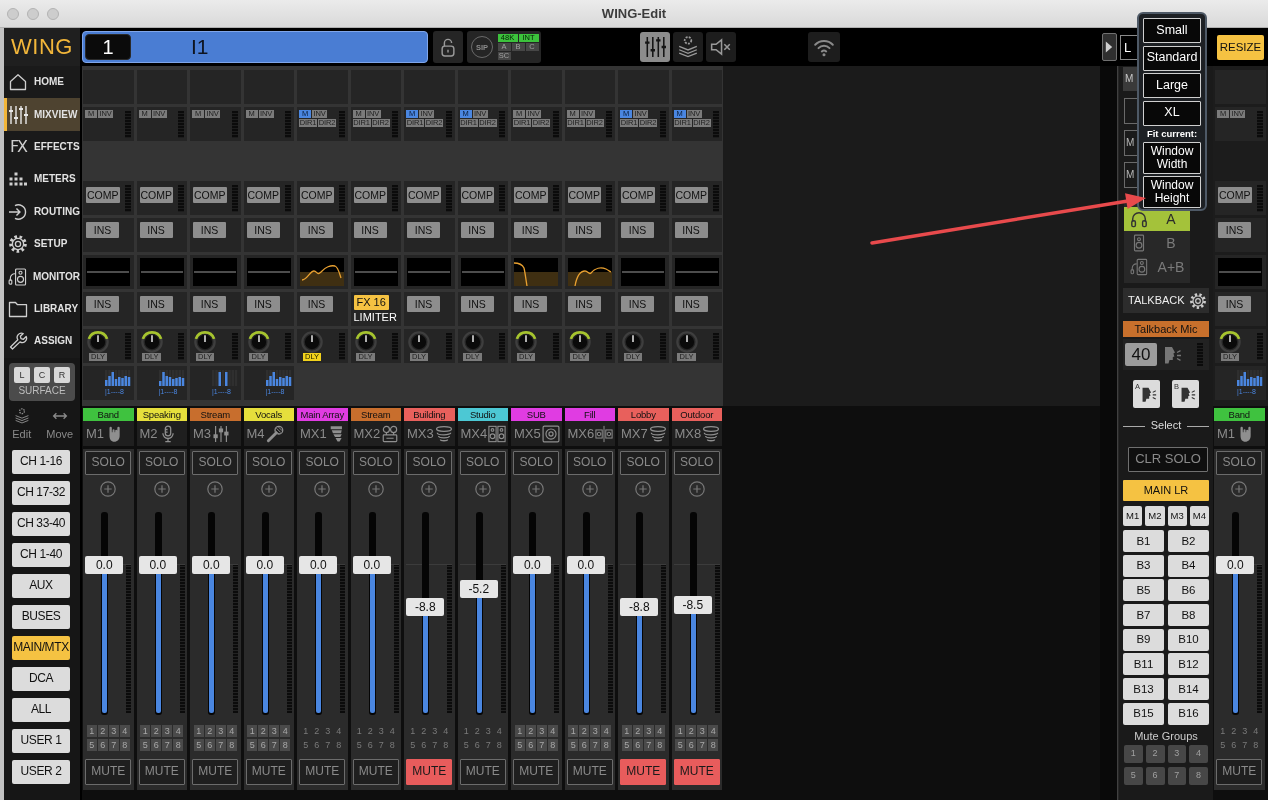  What do you see at coordinates (1177, 516) in the screenshot?
I see `select-button: M3` at bounding box center [1177, 516].